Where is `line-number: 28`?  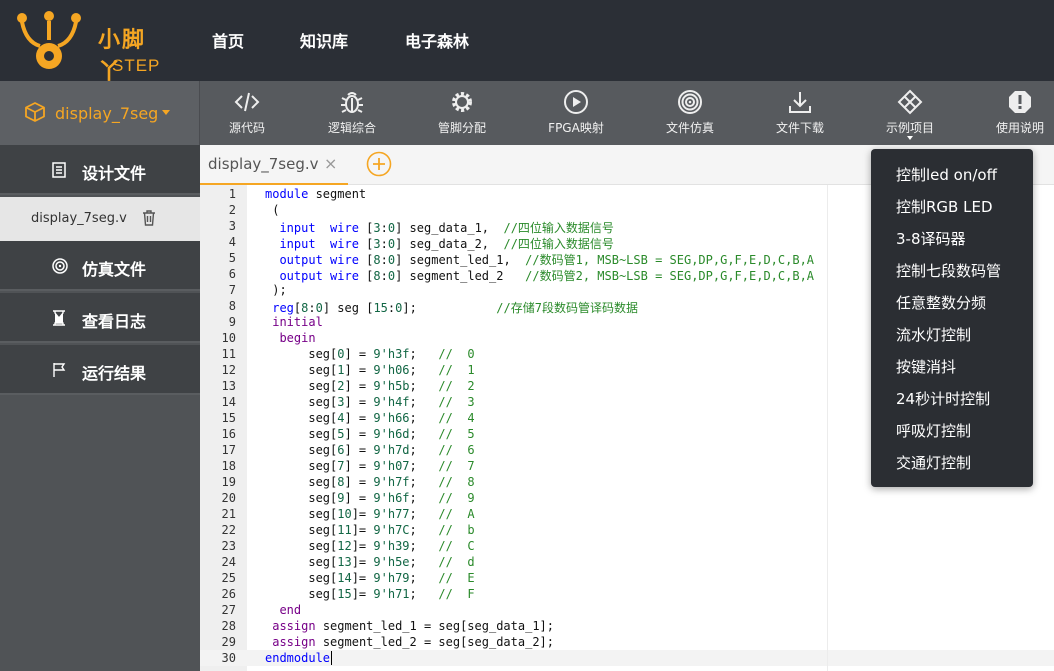
line-number: 28 is located at coordinates (228, 626).